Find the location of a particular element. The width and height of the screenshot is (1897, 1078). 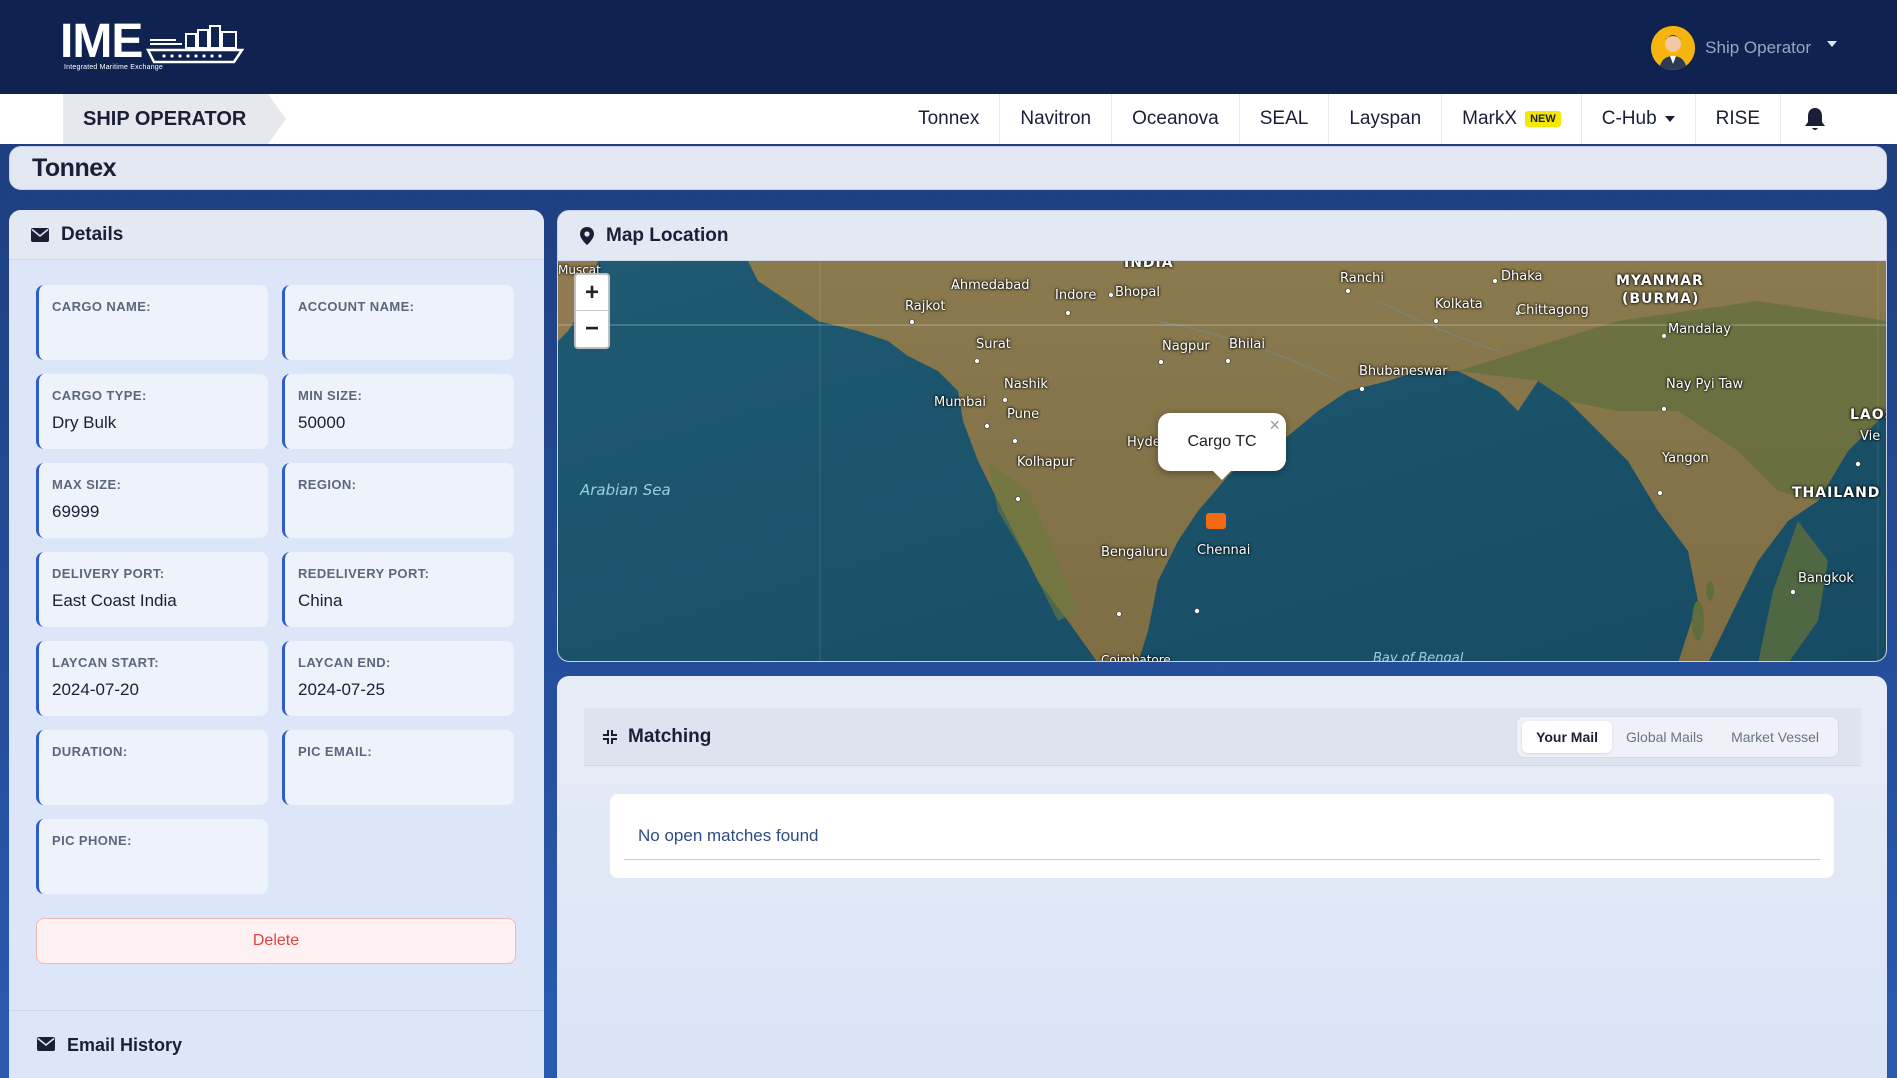

field-pic-phone: PIC PHONE: is located at coordinates (152, 856).